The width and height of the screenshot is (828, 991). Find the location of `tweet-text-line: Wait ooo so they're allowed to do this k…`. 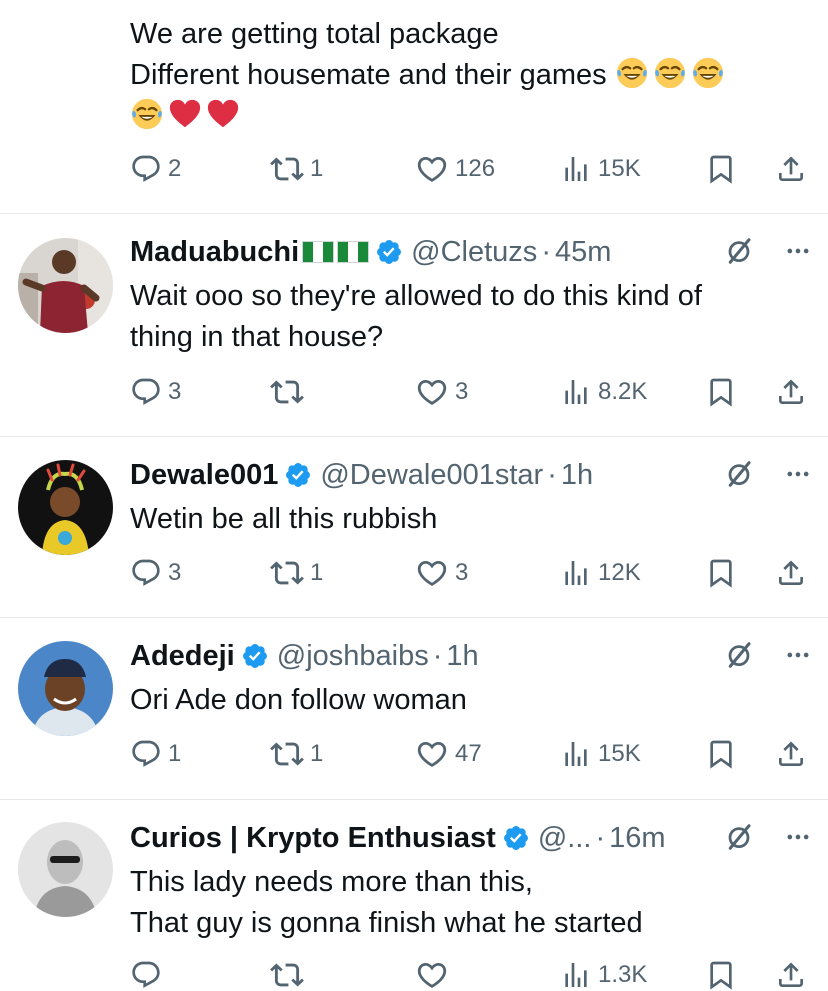

tweet-text-line: Wait ooo so they're allowed to do this k… is located at coordinates (416, 296).